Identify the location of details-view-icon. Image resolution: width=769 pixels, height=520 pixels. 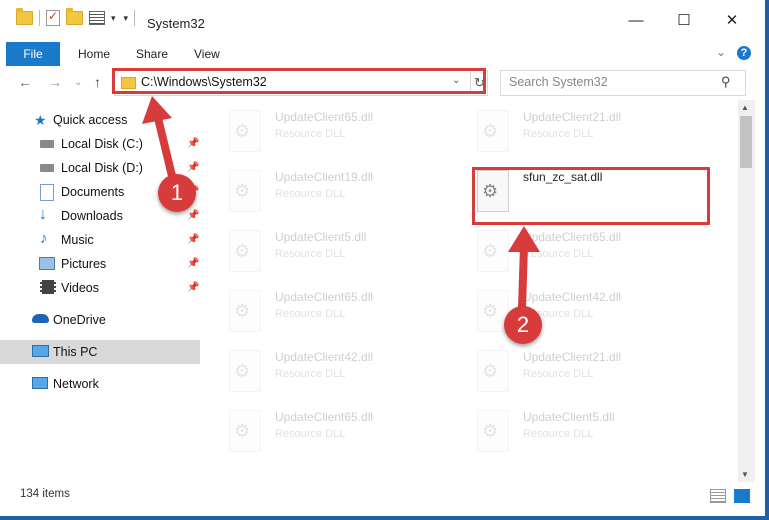
(718, 496).